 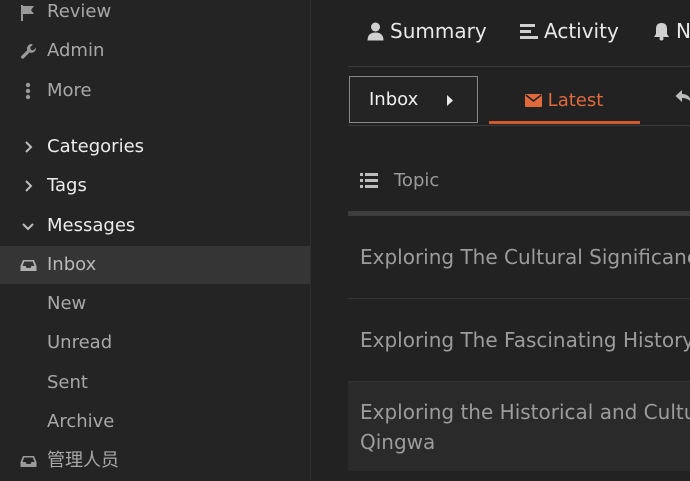 I want to click on sidebar-item-new: New, so click(x=155, y=304).